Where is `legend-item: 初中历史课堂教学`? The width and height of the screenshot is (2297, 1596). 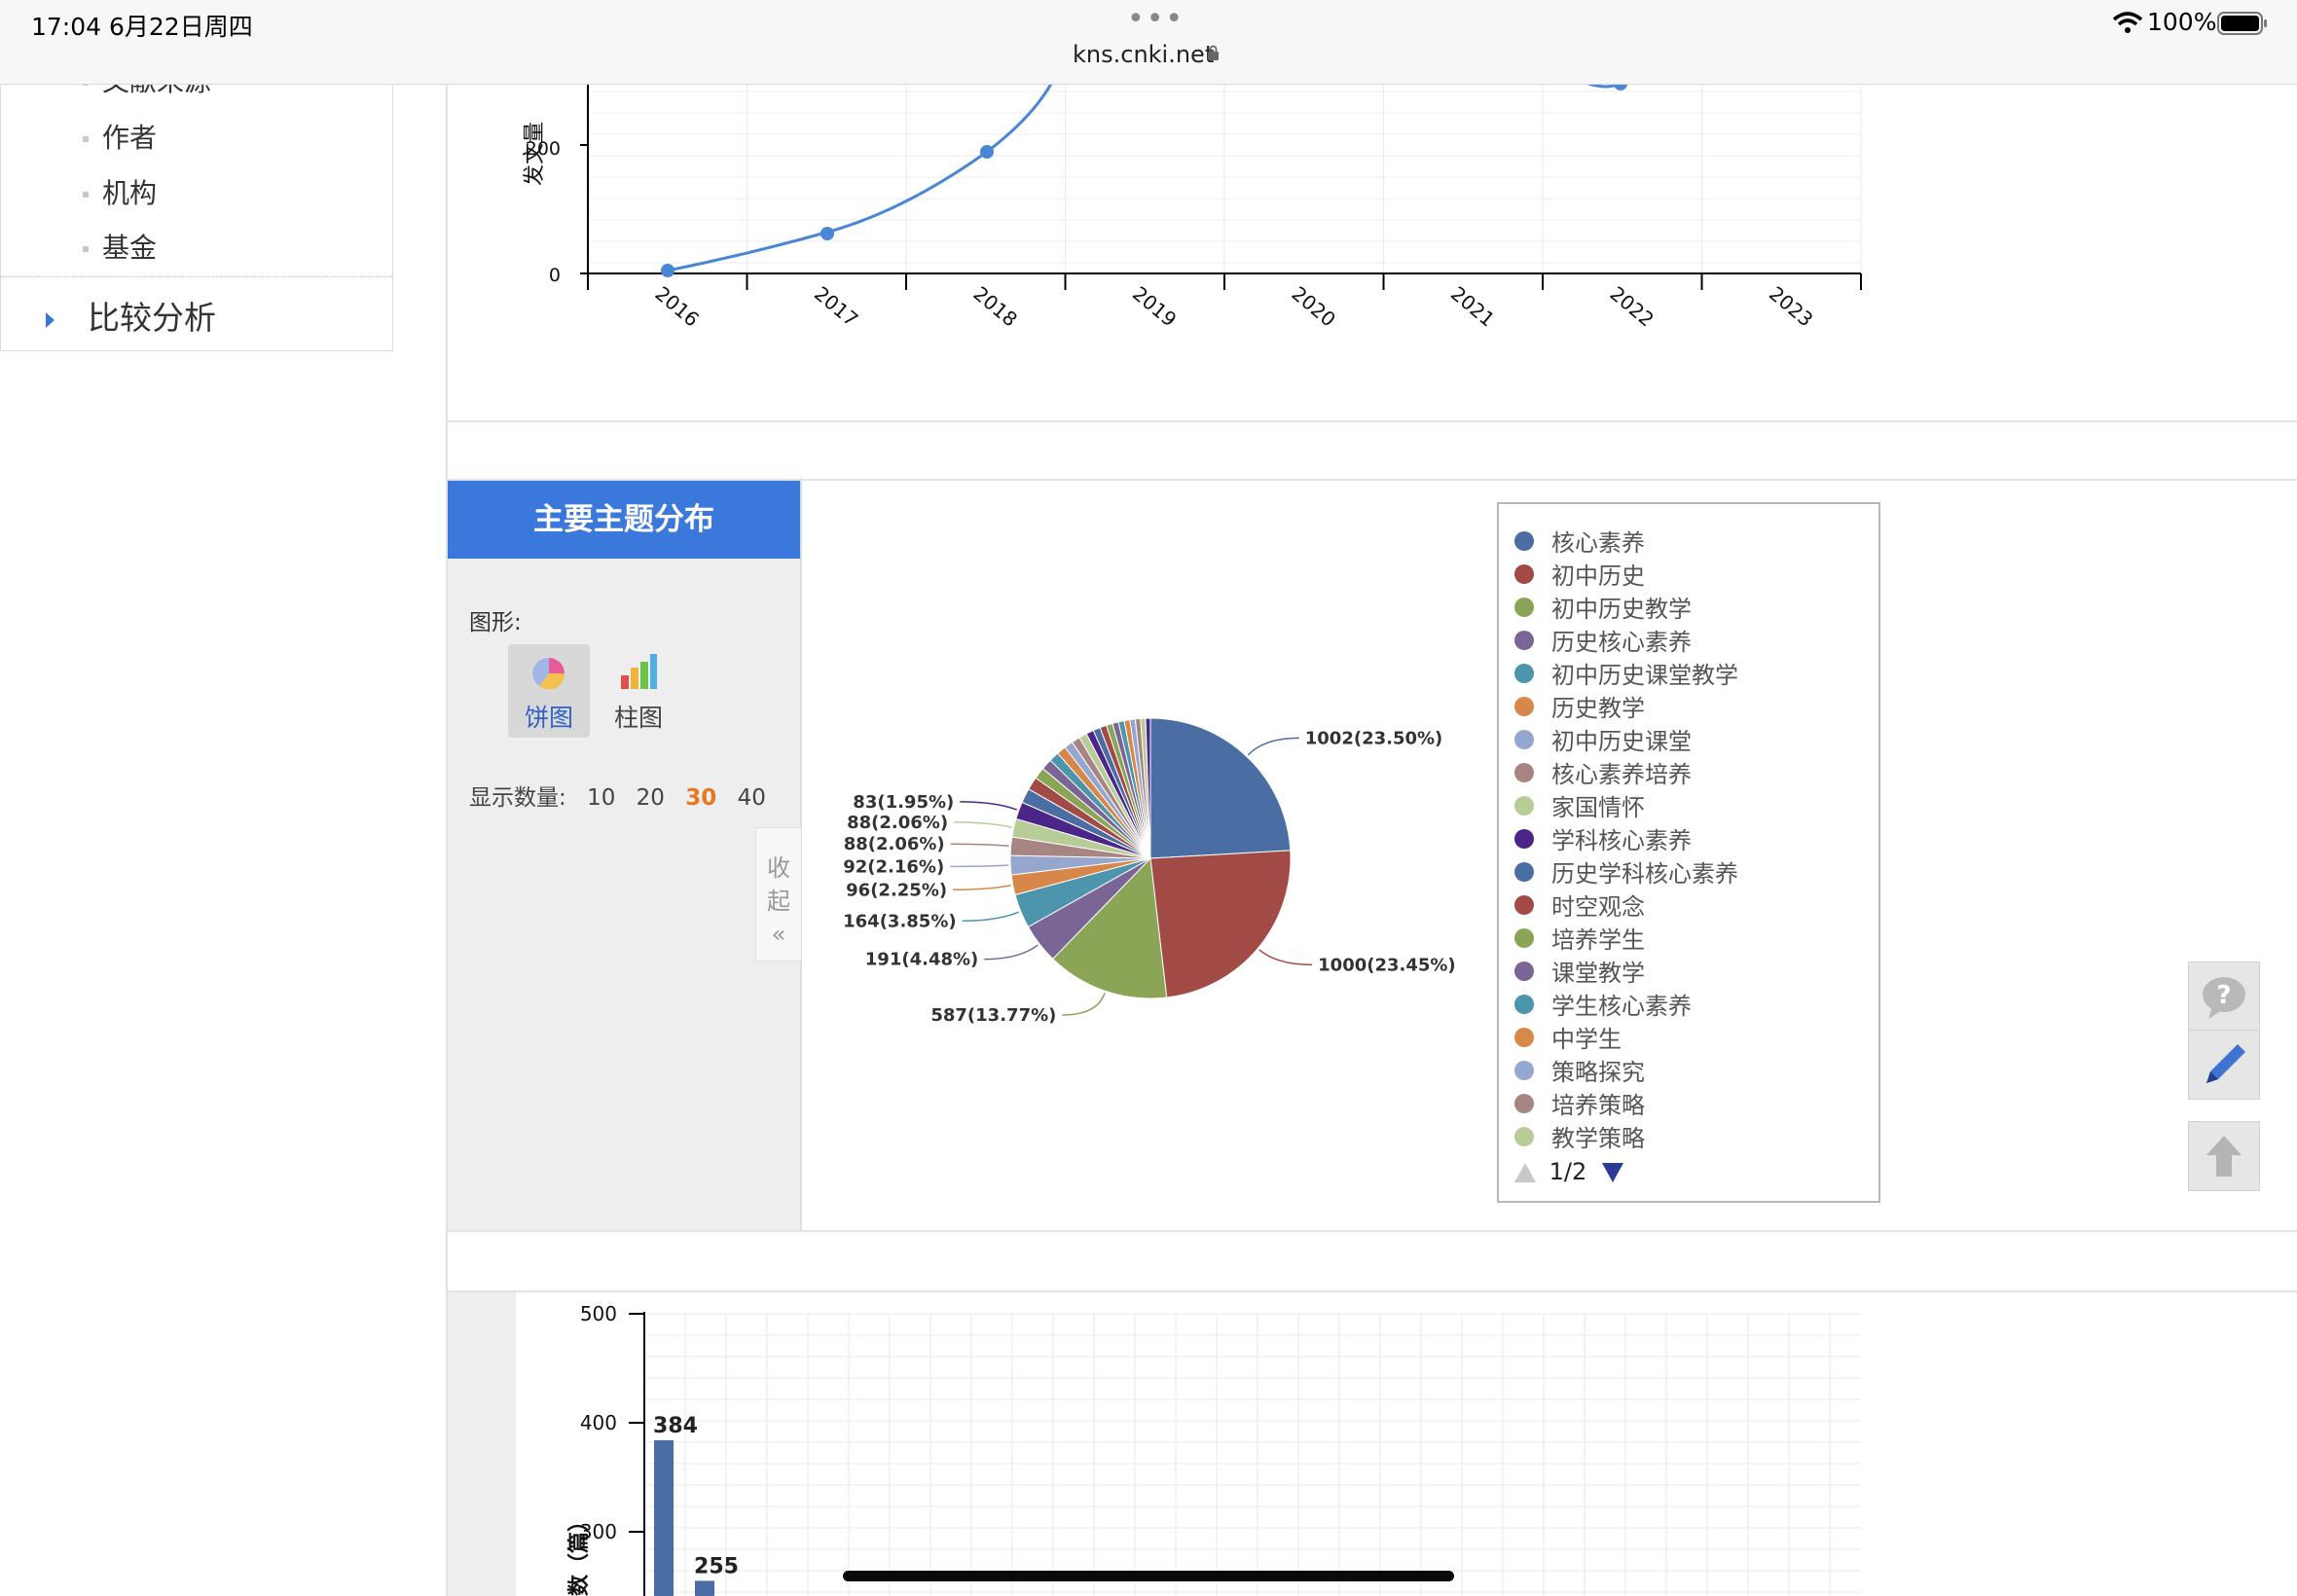 legend-item: 初中历史课堂教学 is located at coordinates (1626, 672).